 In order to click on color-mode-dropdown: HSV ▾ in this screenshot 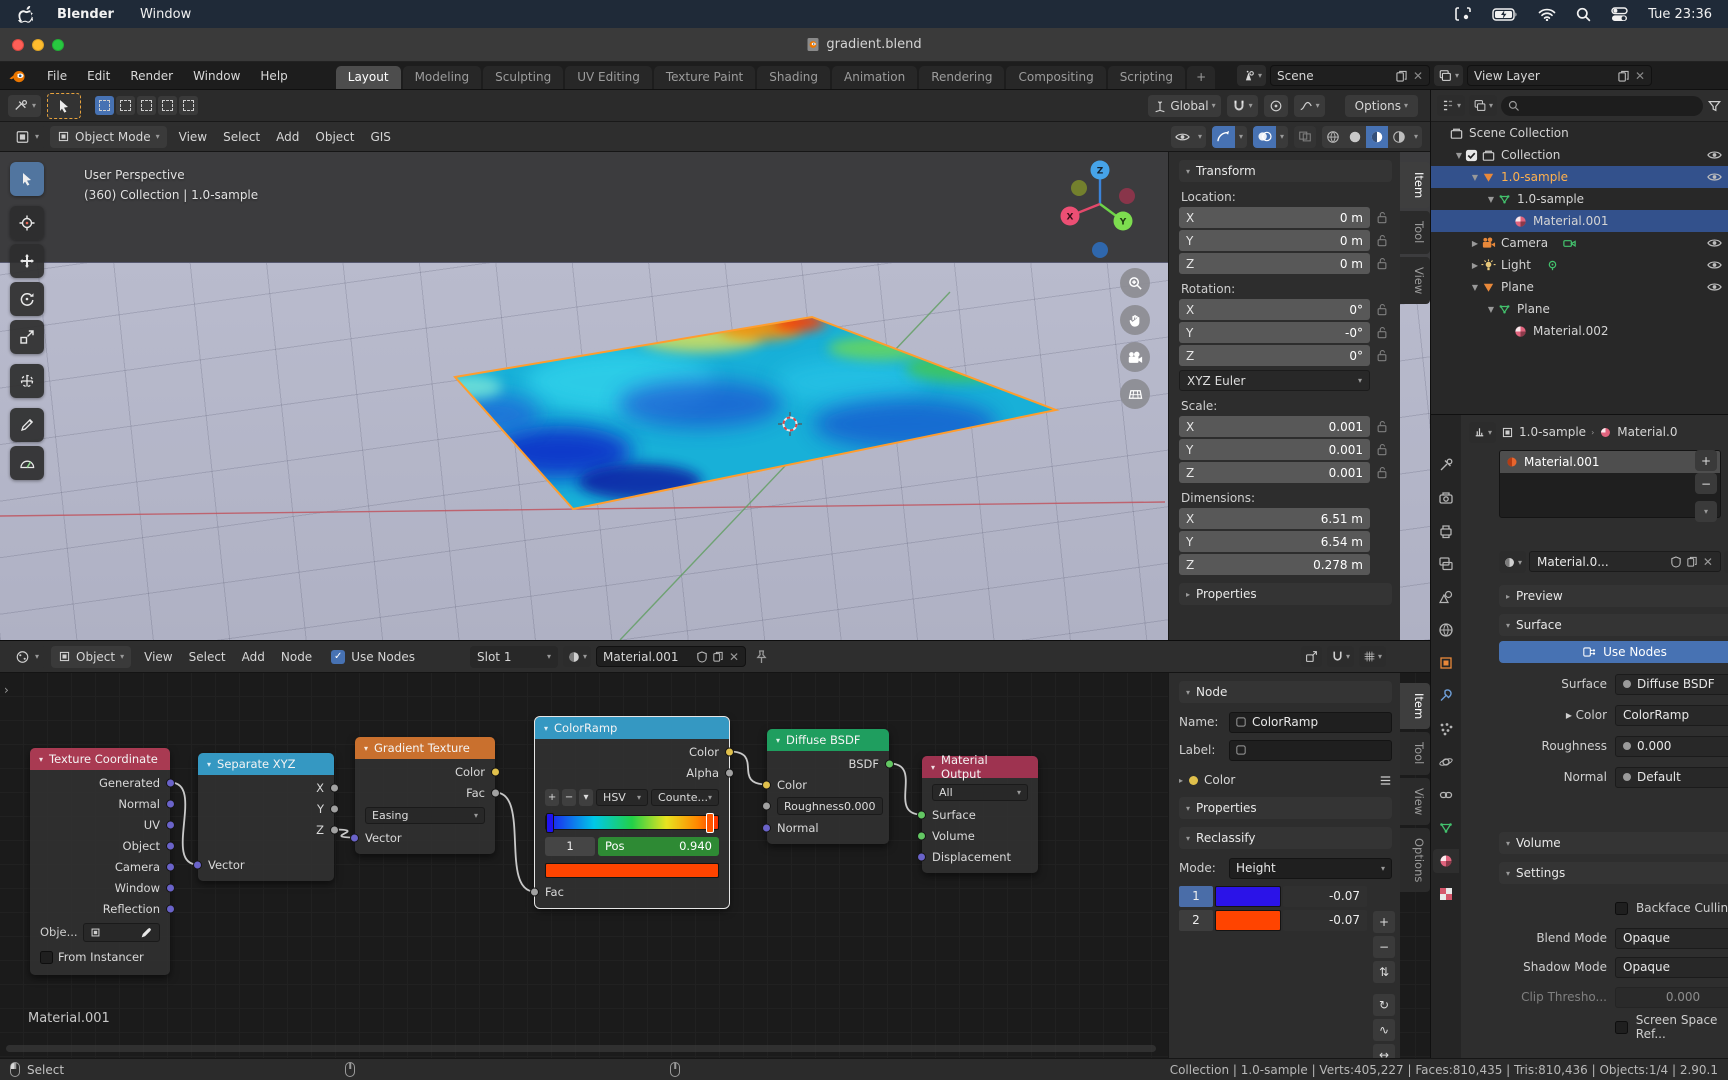, I will do `click(622, 797)`.